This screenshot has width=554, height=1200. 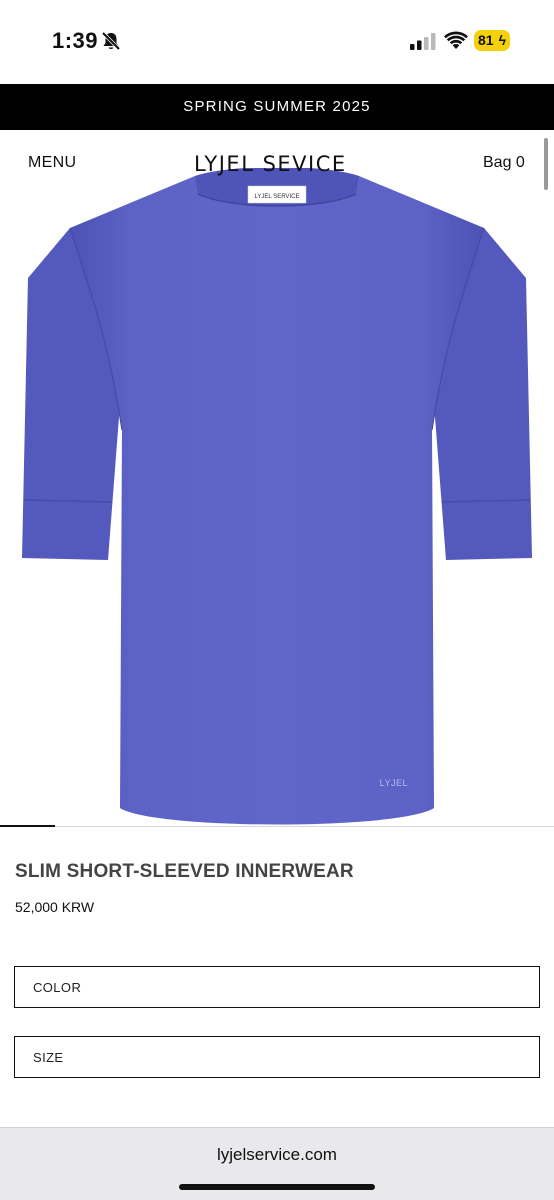 I want to click on color-select-label: COLOR, so click(x=57, y=987).